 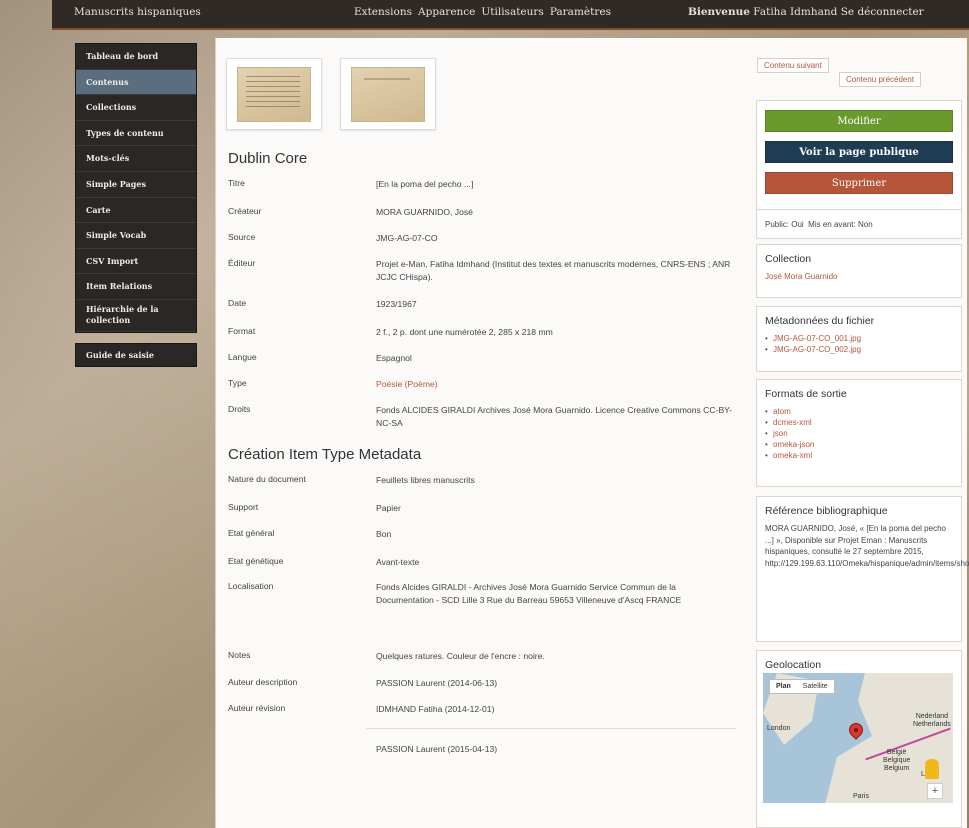 I want to click on field-value: Espagnol, so click(x=394, y=358).